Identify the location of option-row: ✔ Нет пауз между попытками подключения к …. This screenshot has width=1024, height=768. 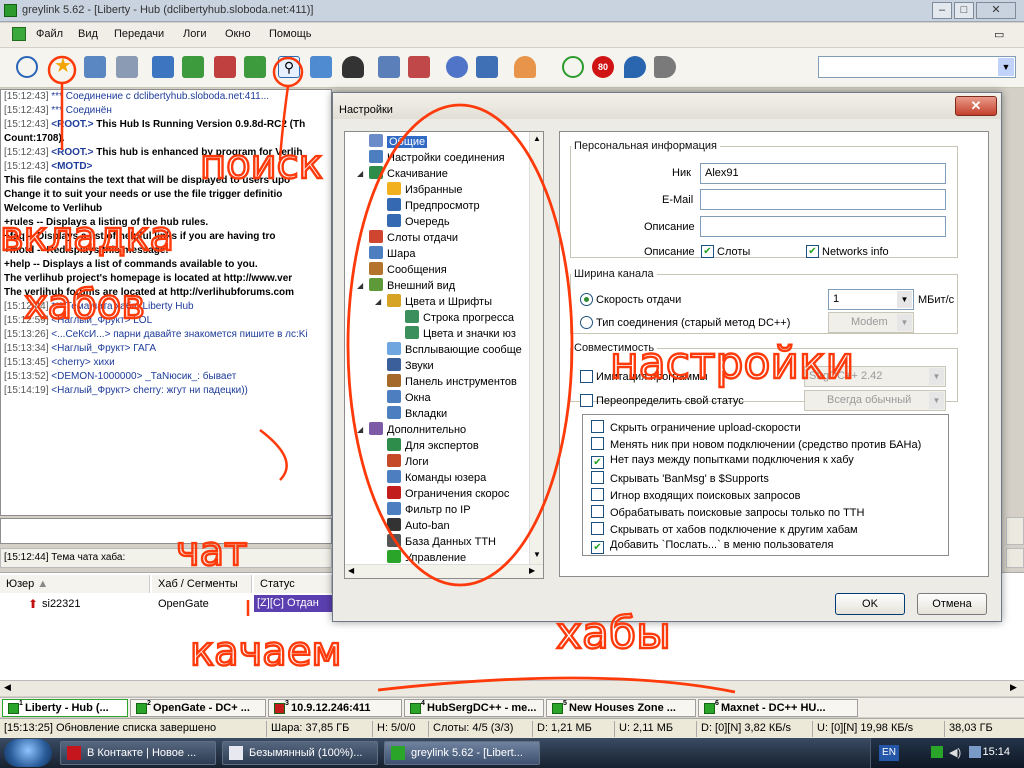
(722, 461).